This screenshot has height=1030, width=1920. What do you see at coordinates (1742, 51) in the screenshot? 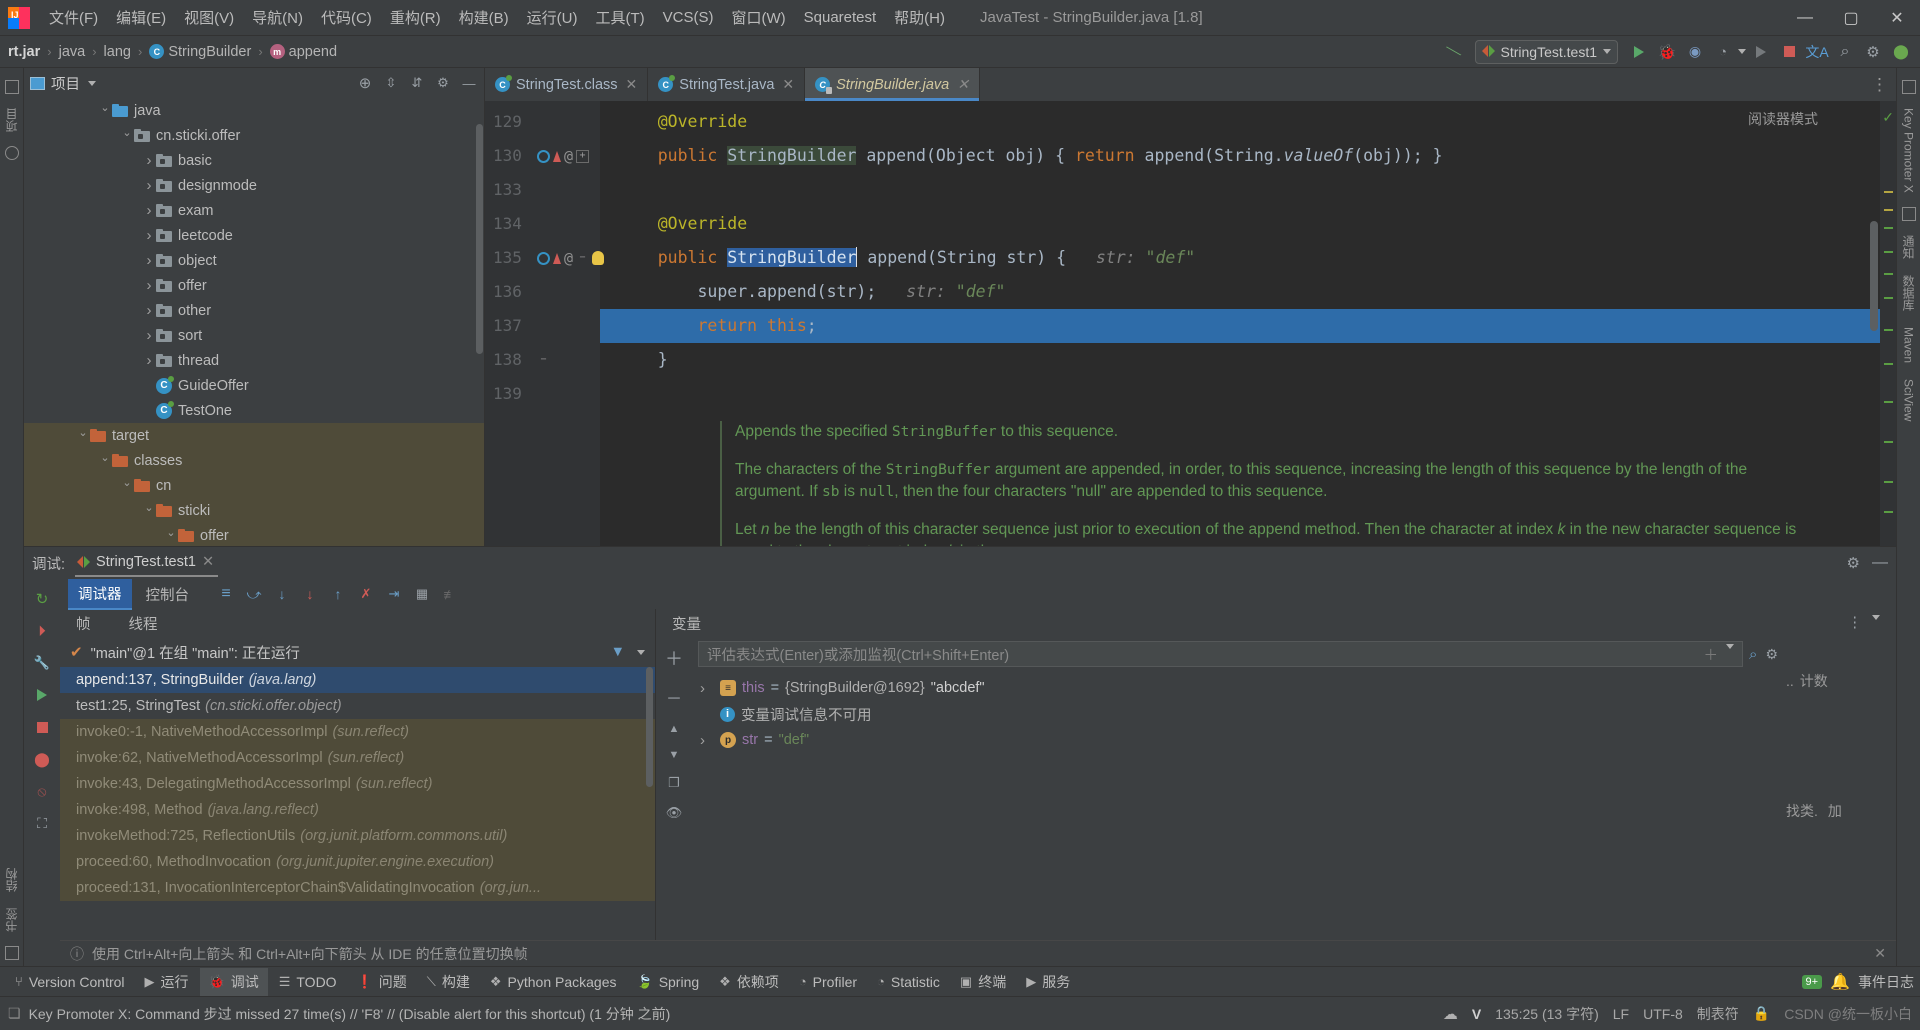
I see `profiler-chevron-down-icon` at bounding box center [1742, 51].